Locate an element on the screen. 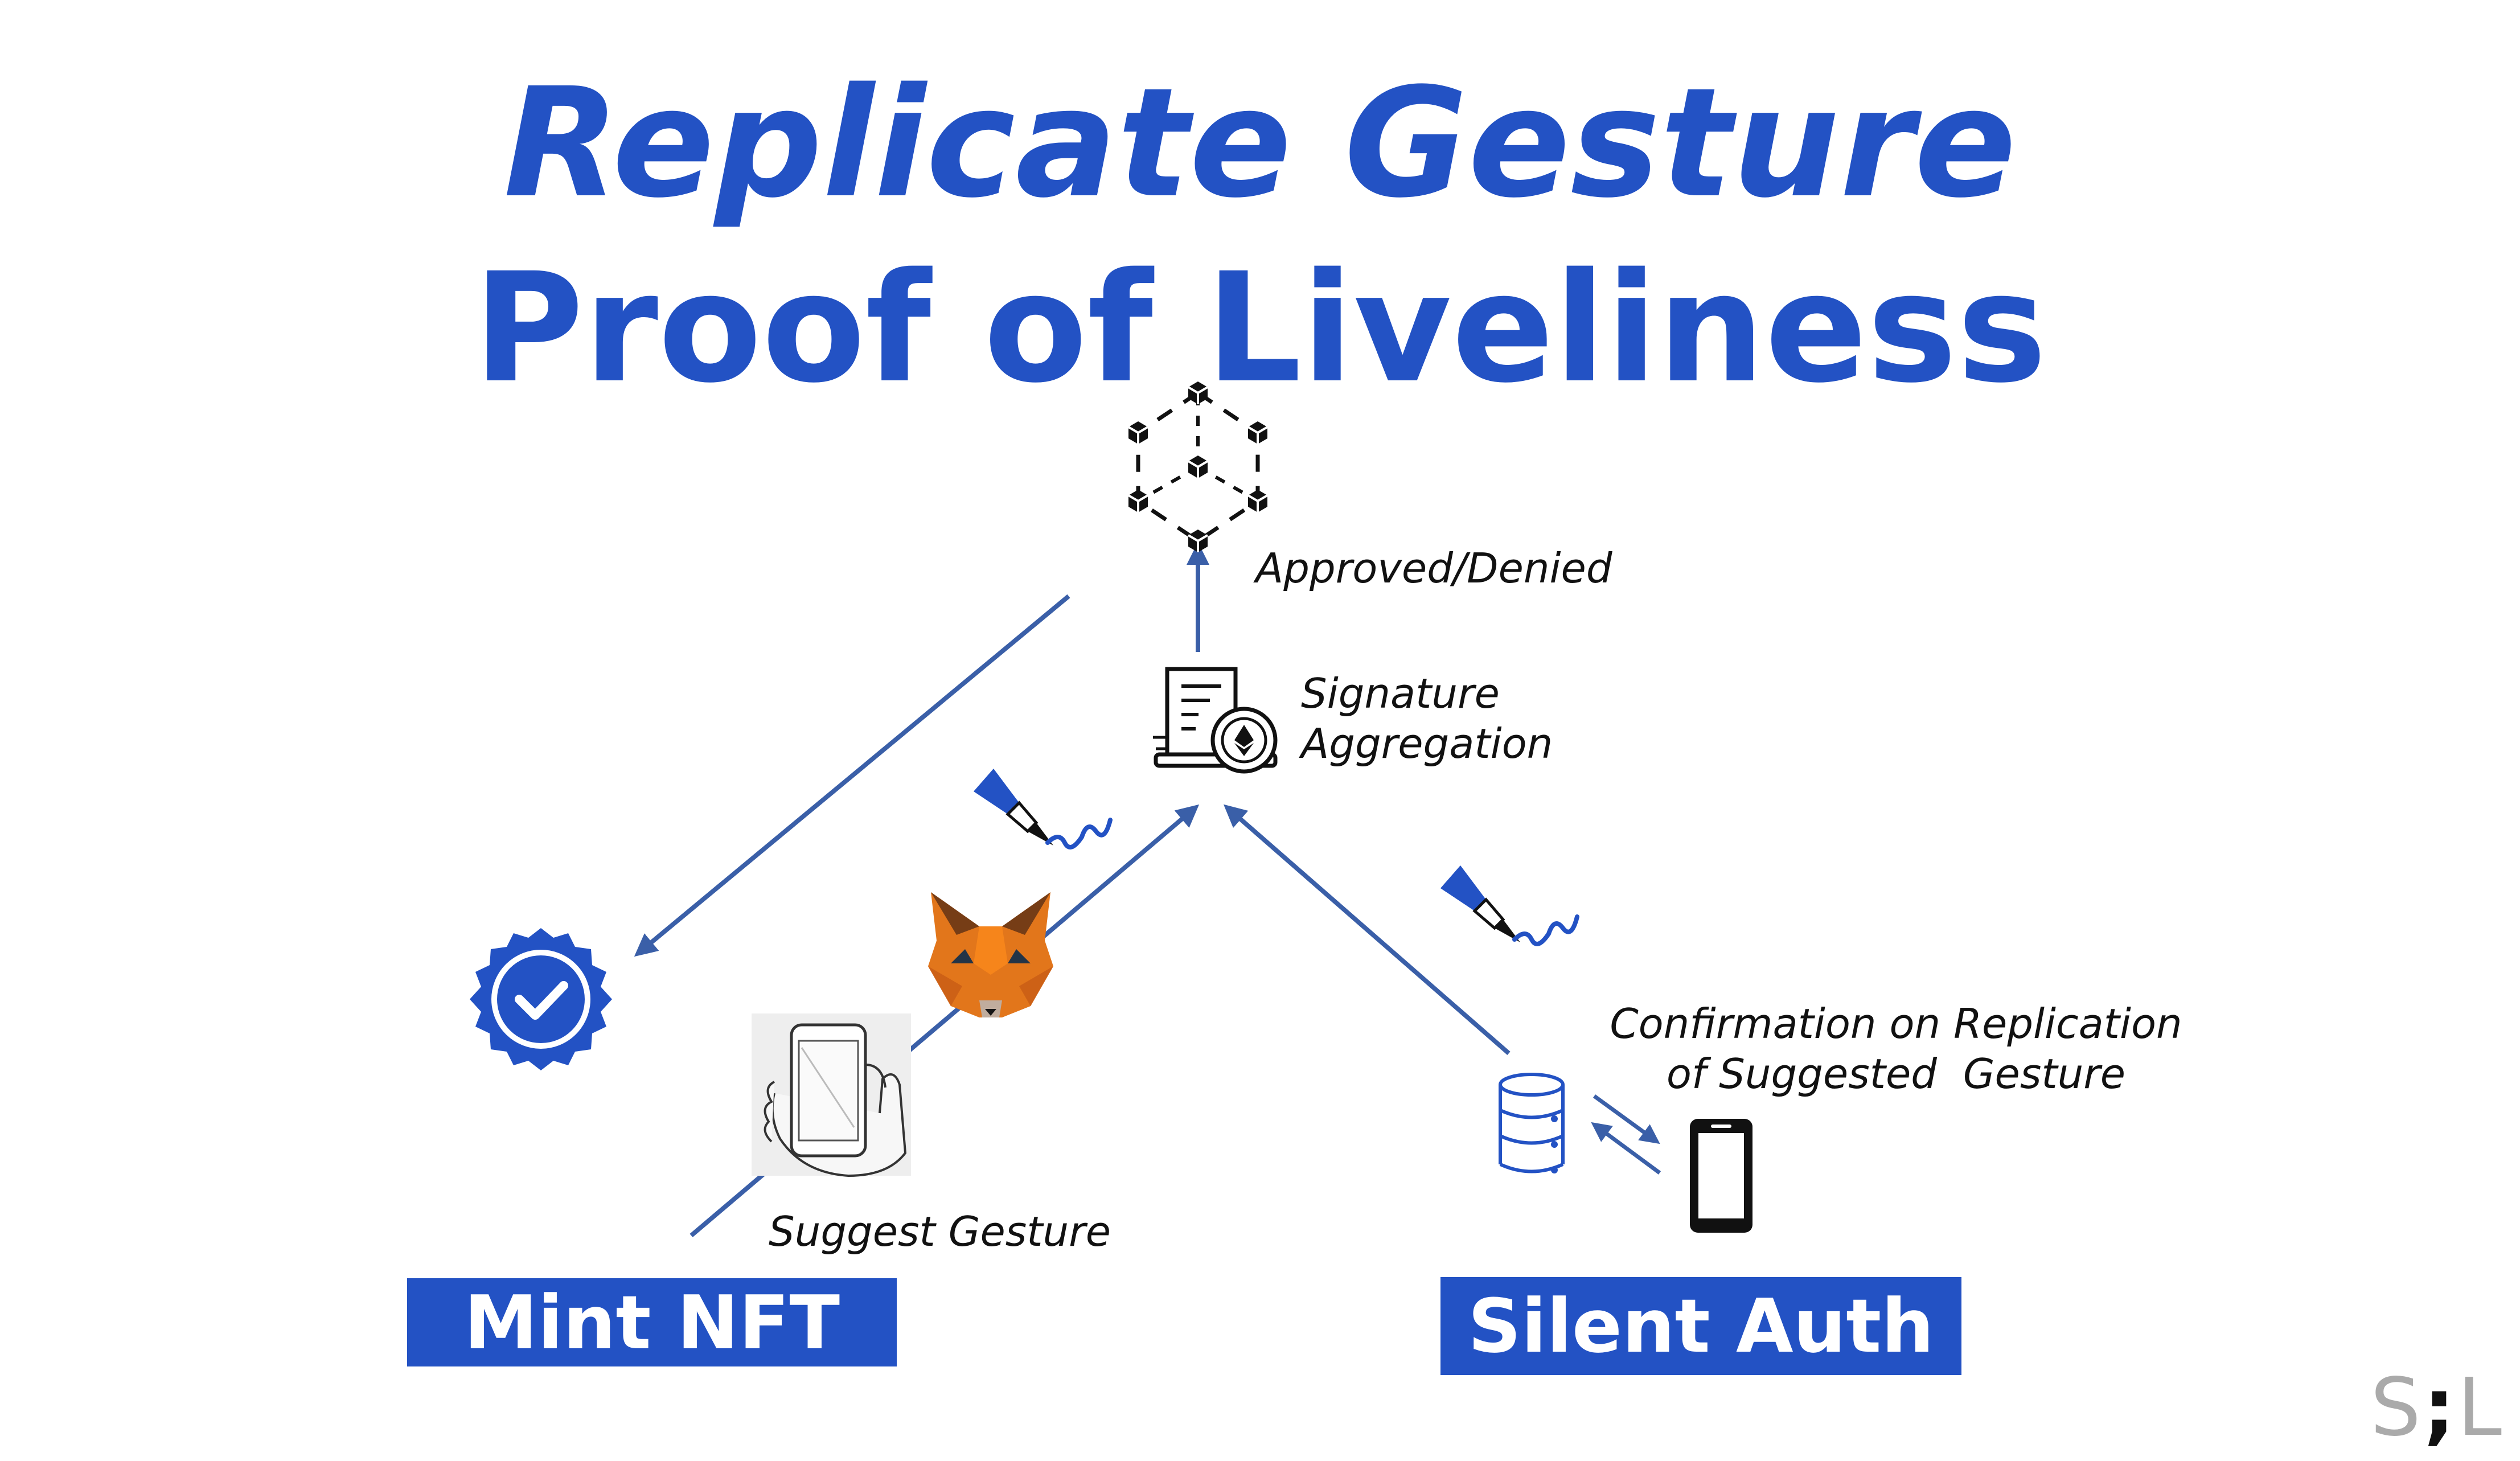 The height and width of the screenshot is (1461, 2520). confirmation-label-line-1: Confirmation on Replication is located at coordinates (1896, 1024).